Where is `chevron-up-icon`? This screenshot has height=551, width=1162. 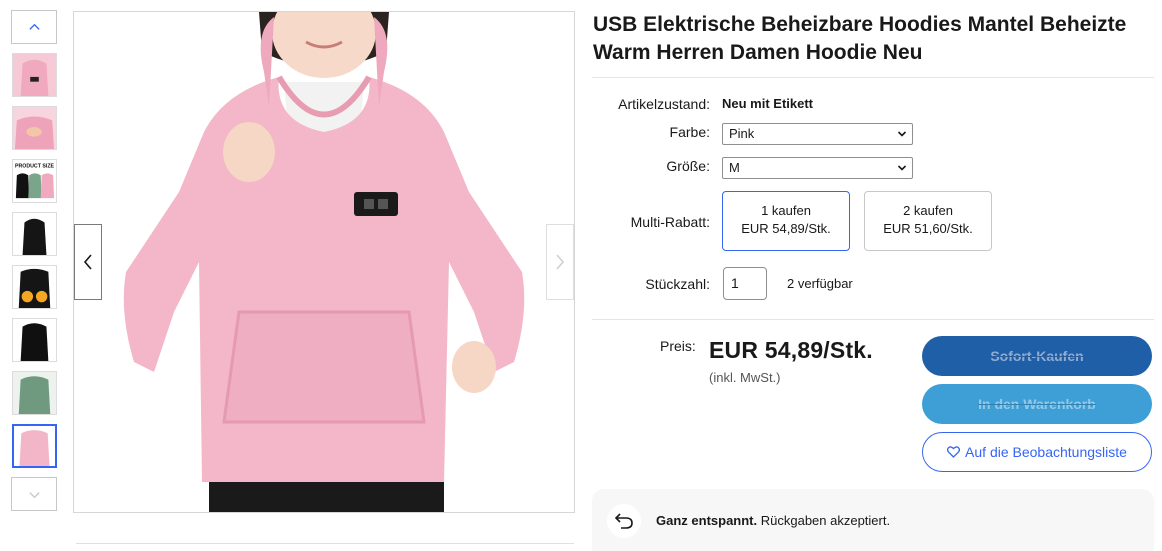
chevron-up-icon is located at coordinates (34, 26).